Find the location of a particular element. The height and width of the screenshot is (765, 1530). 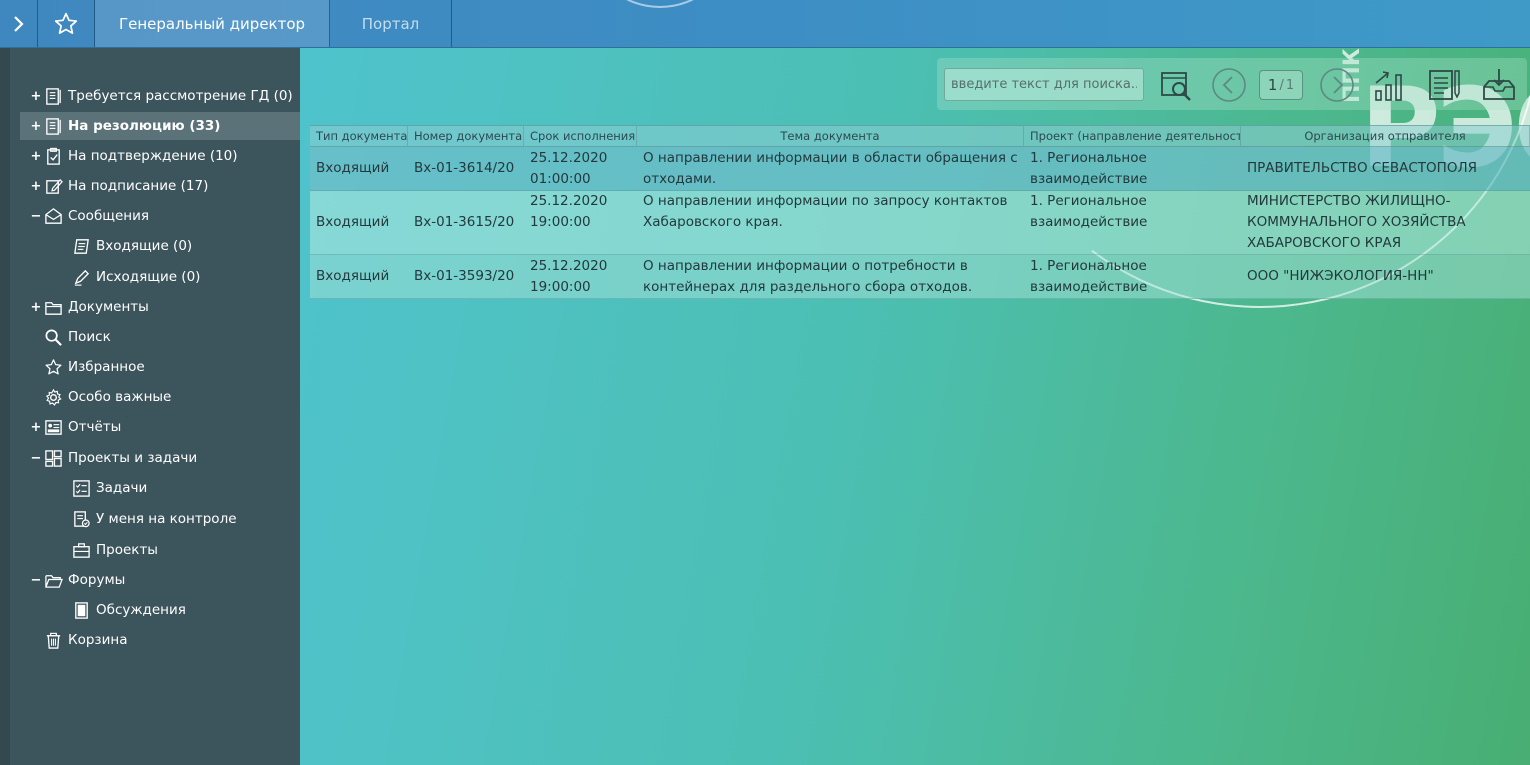

sidebar-item: Поиск is located at coordinates (65, 337).